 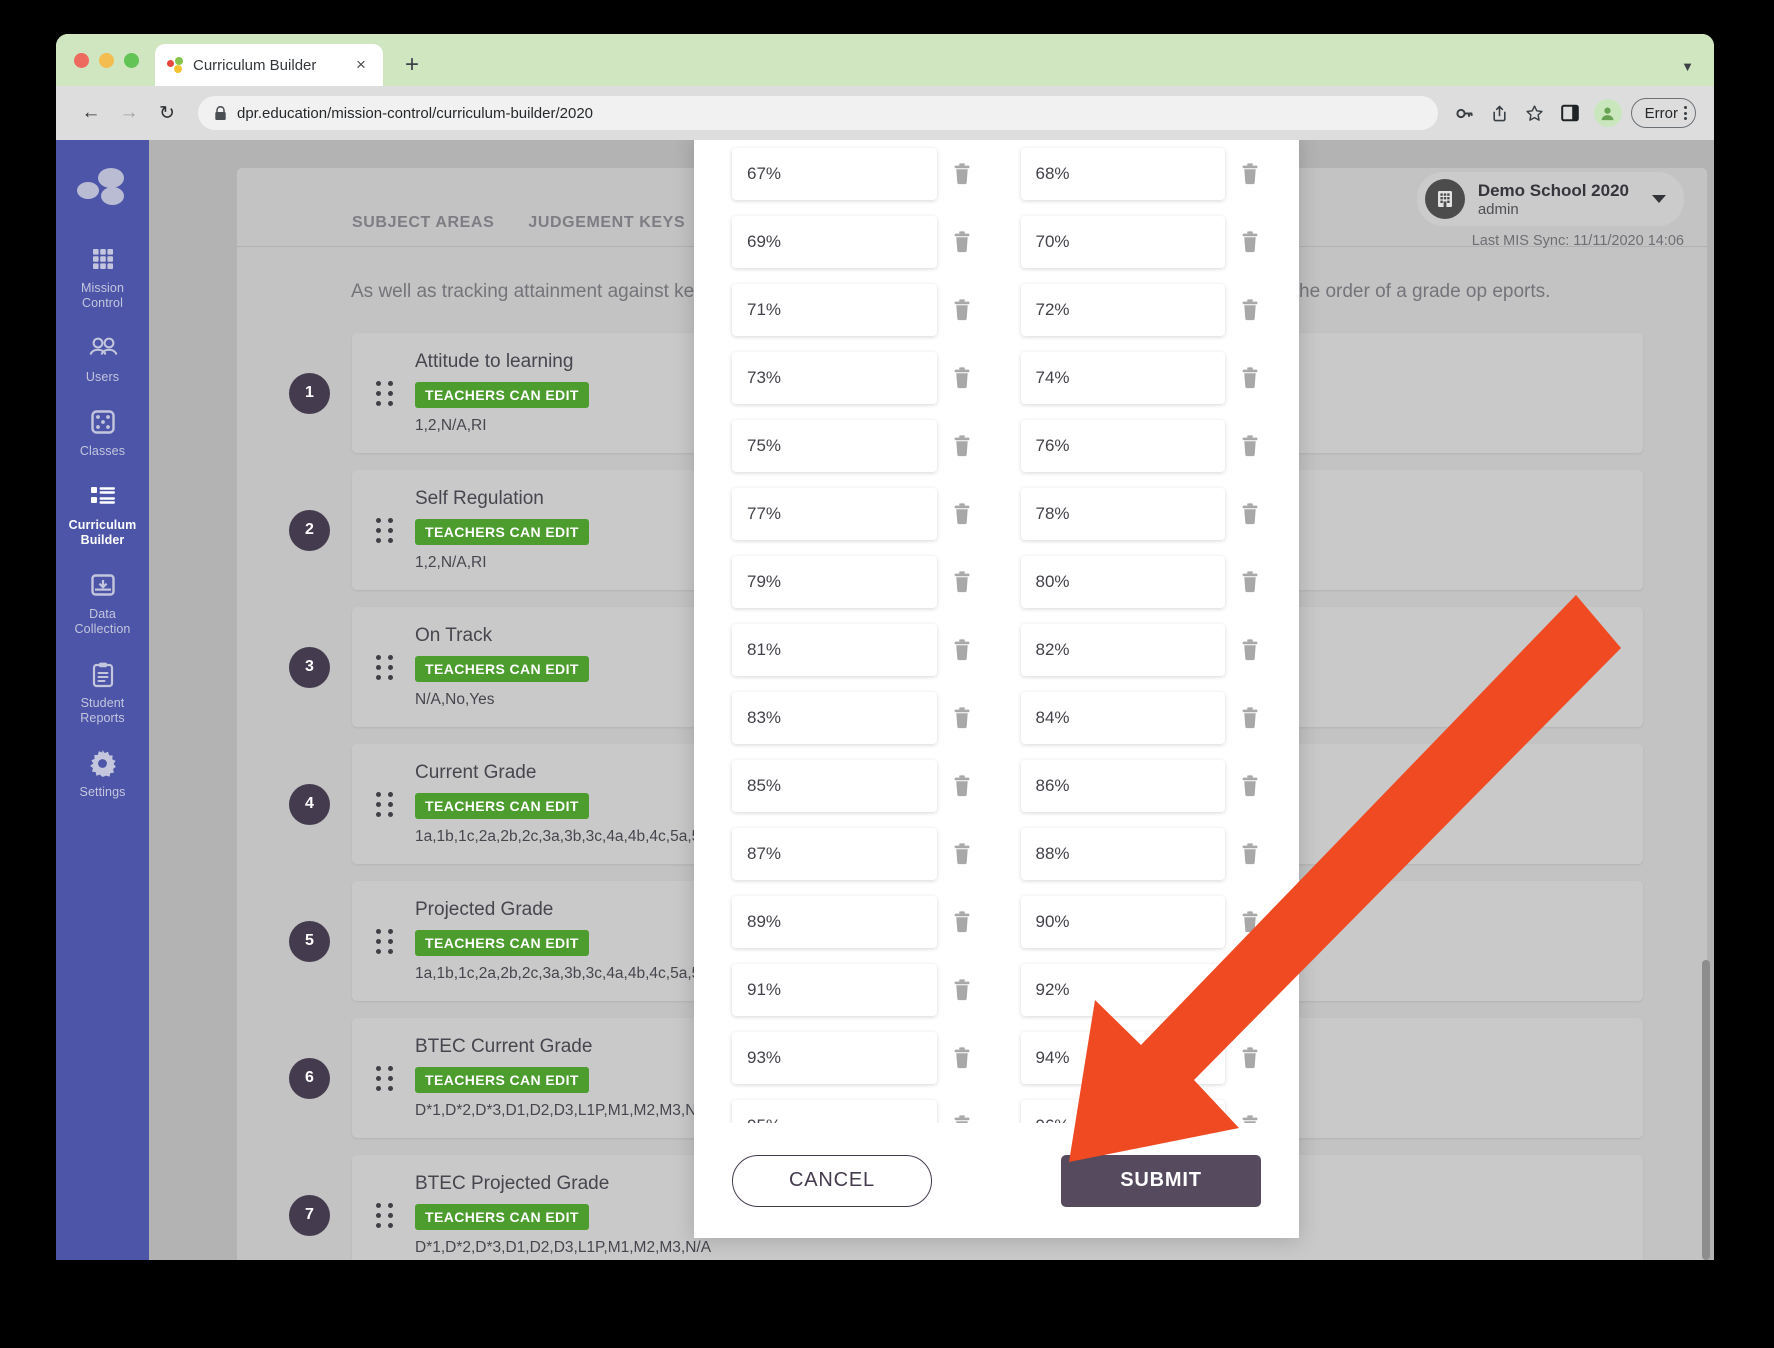 I want to click on school-chip: Demo School 2020 admin, so click(x=1550, y=199).